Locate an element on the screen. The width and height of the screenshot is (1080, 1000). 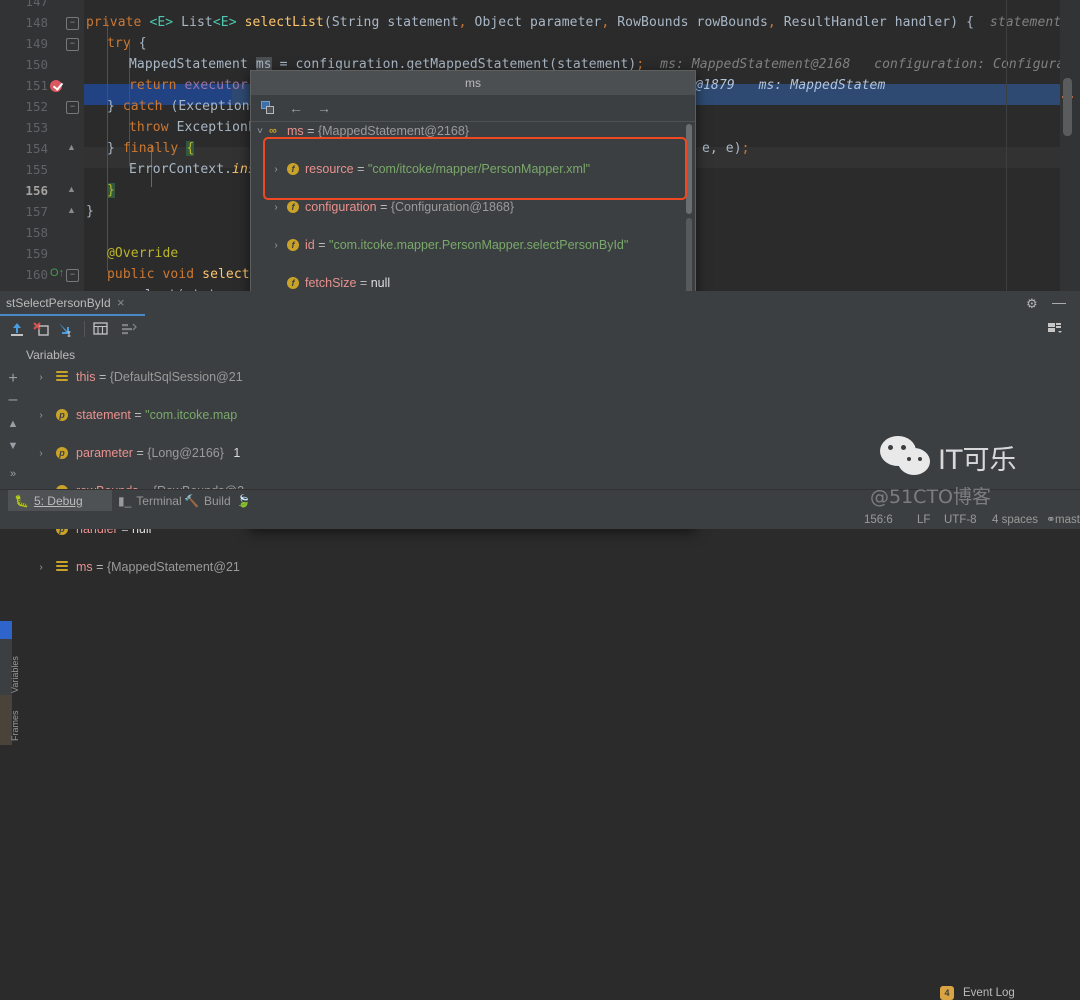
debug-session-tab-row: stSelectPersonById × ⚙ — is located at coordinates (540, 304).